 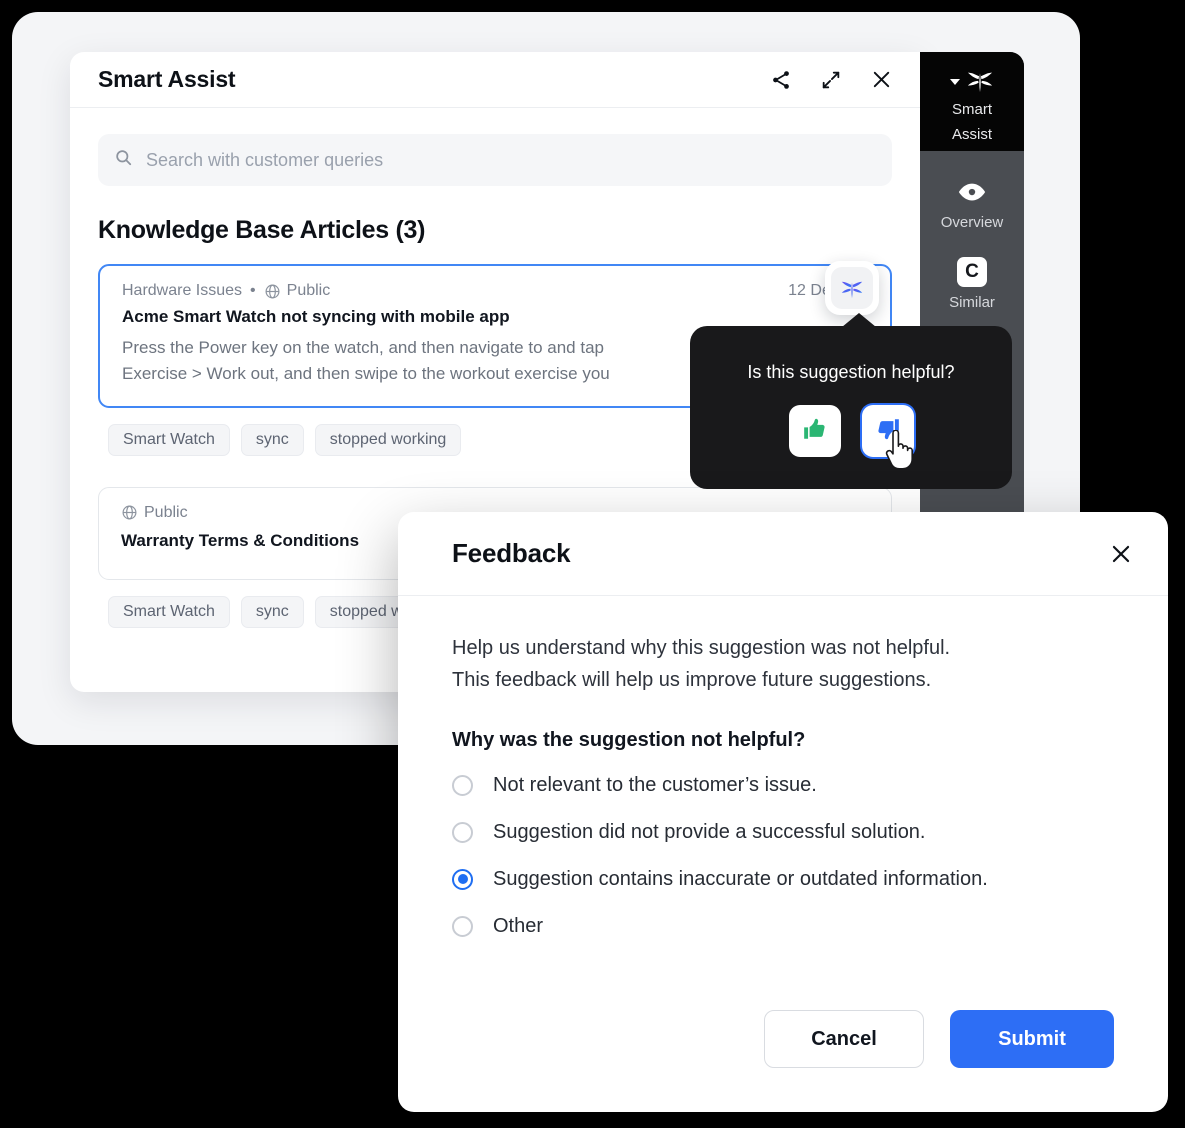 What do you see at coordinates (1032, 1039) in the screenshot?
I see `submit-button: Submit` at bounding box center [1032, 1039].